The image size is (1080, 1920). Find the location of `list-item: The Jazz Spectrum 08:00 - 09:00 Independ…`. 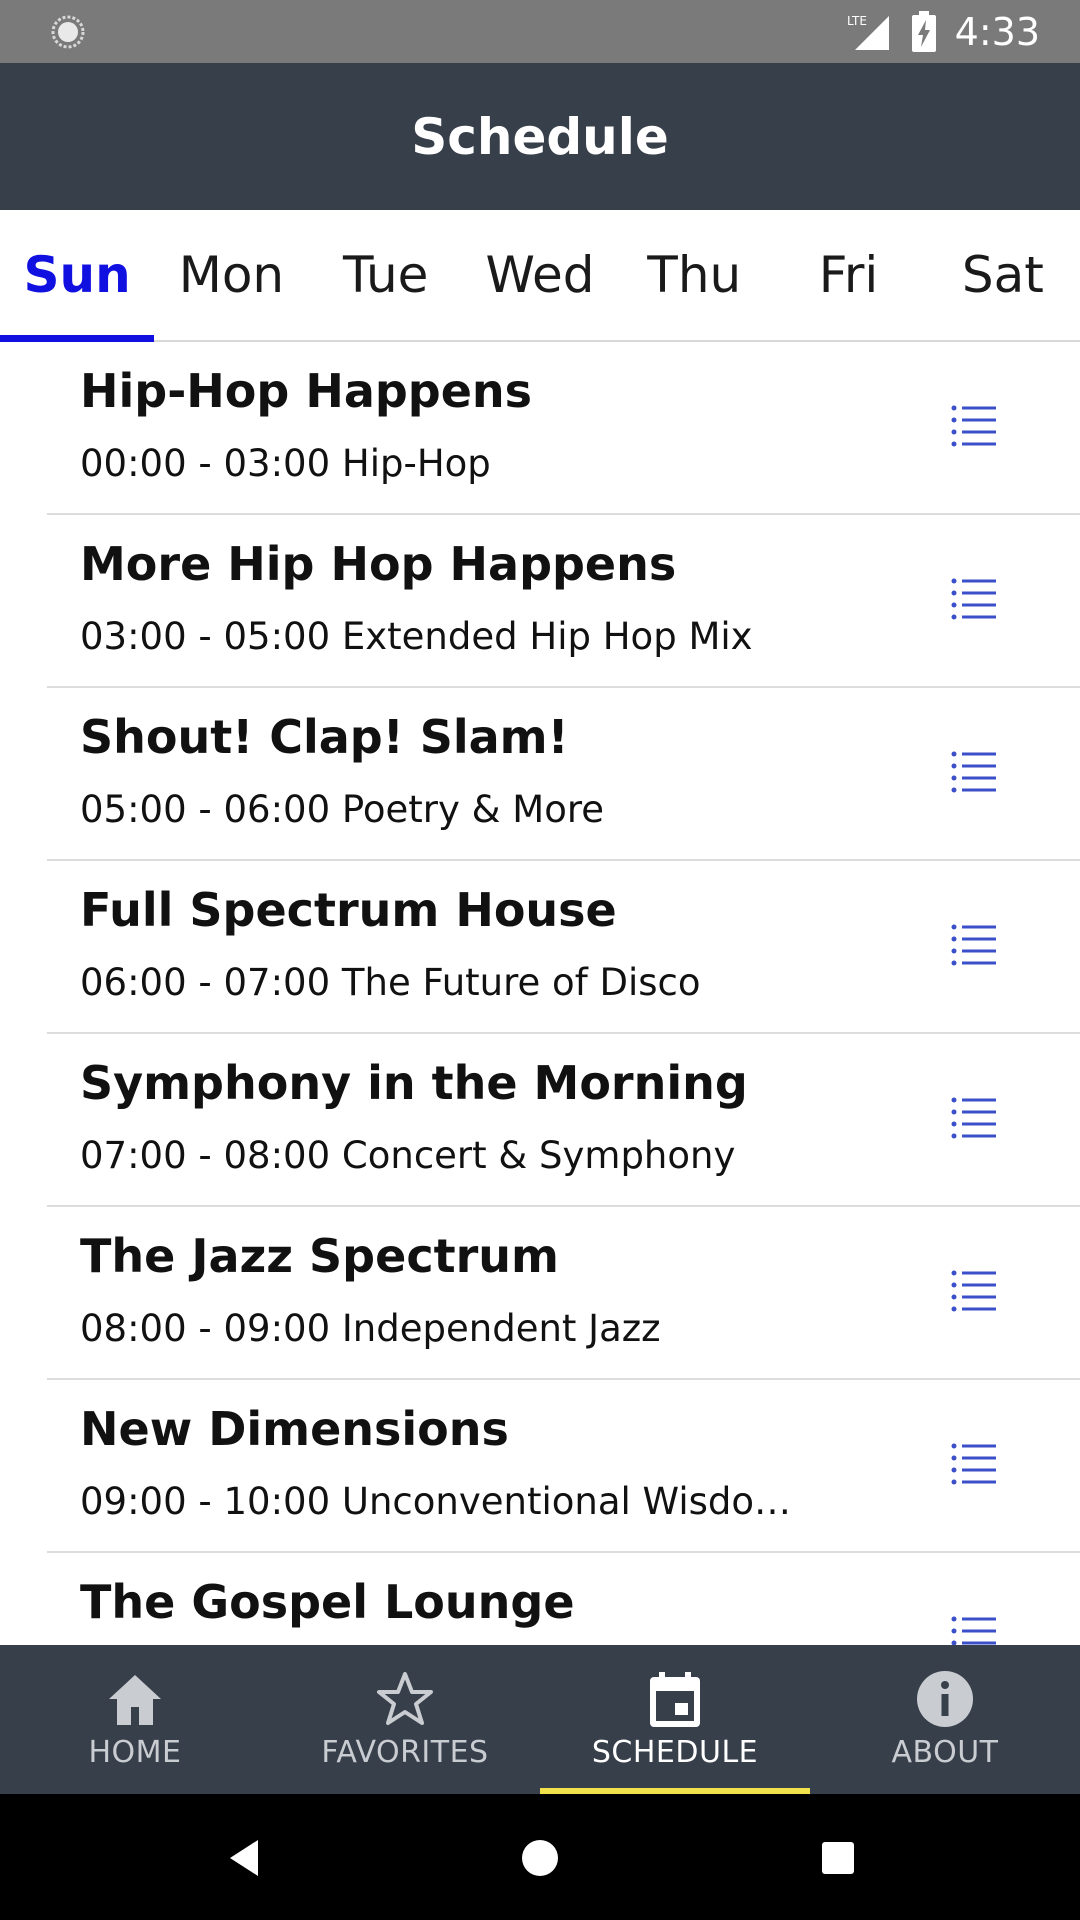

list-item: The Jazz Spectrum 08:00 - 09:00 Independ… is located at coordinates (563, 1293).